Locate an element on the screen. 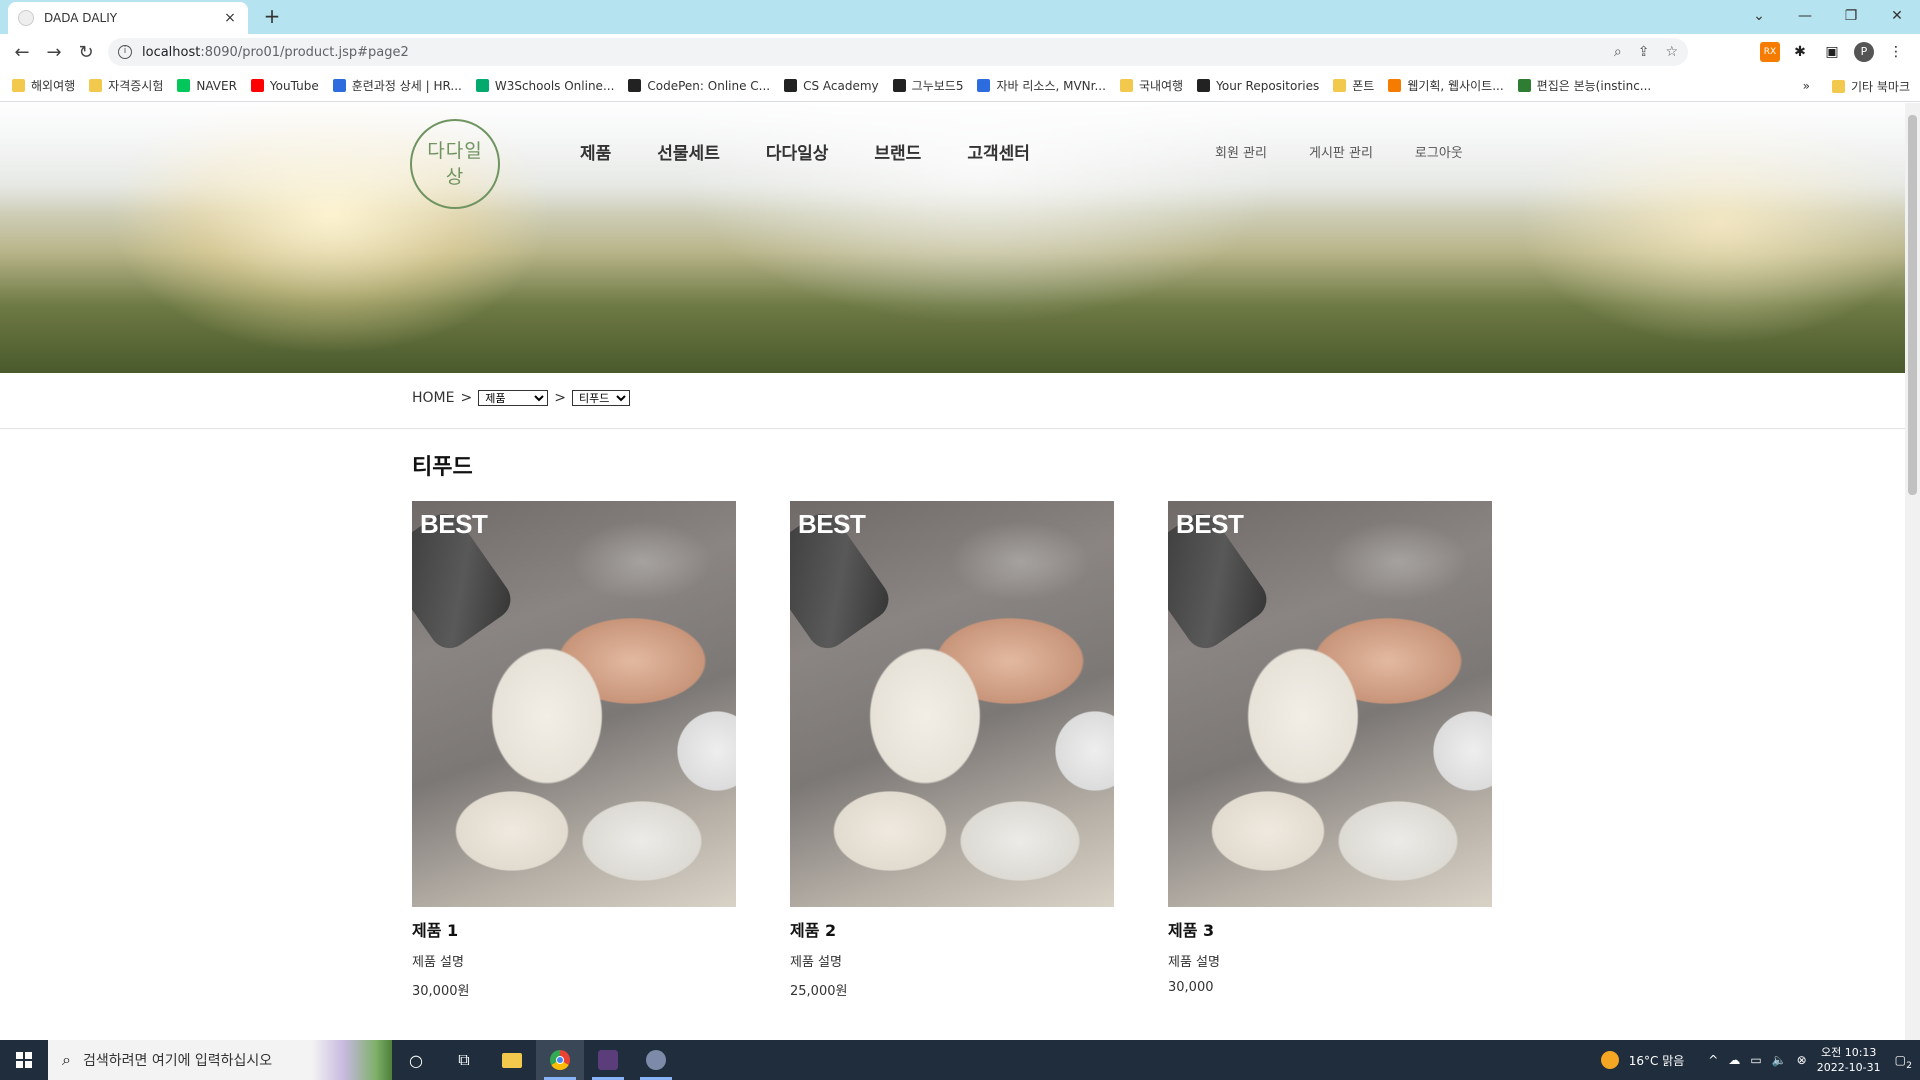  bookmark-item: YouTube is located at coordinates (284, 85).